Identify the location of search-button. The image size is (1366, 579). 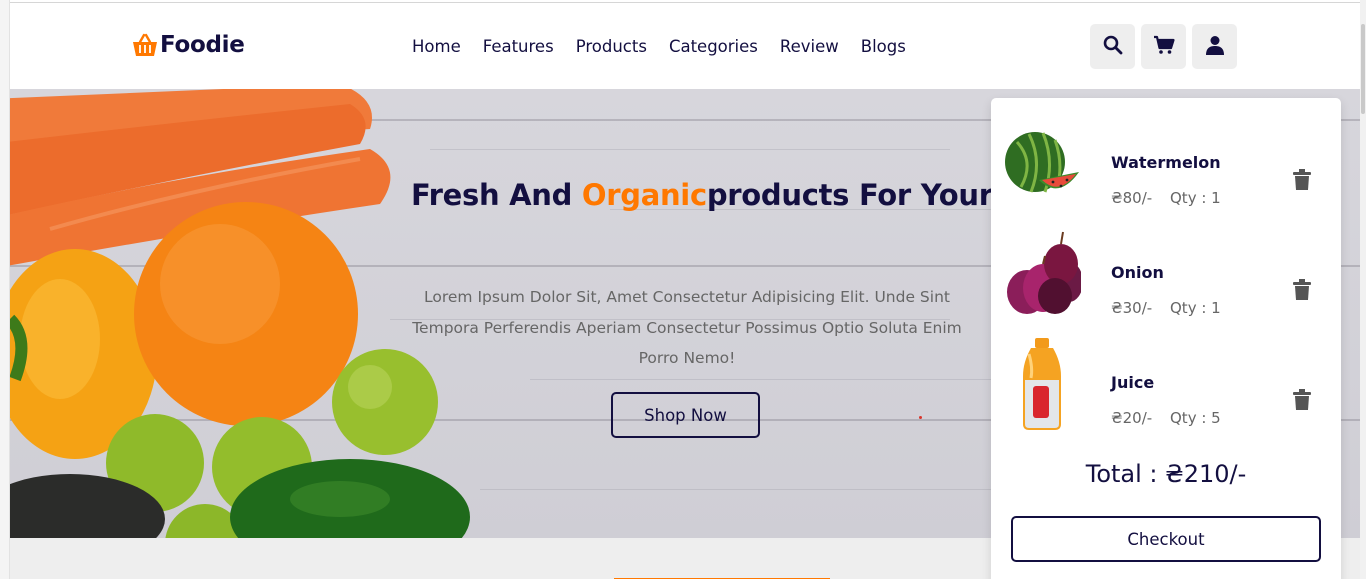
(1112, 46).